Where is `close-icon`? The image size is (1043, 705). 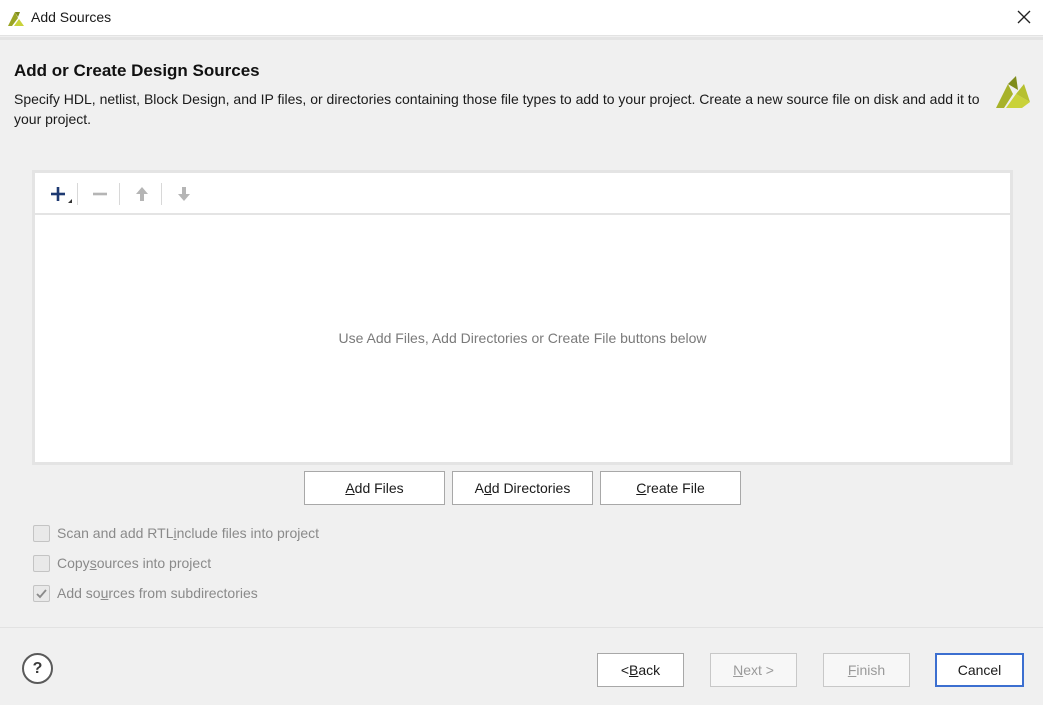 close-icon is located at coordinates (1024, 17).